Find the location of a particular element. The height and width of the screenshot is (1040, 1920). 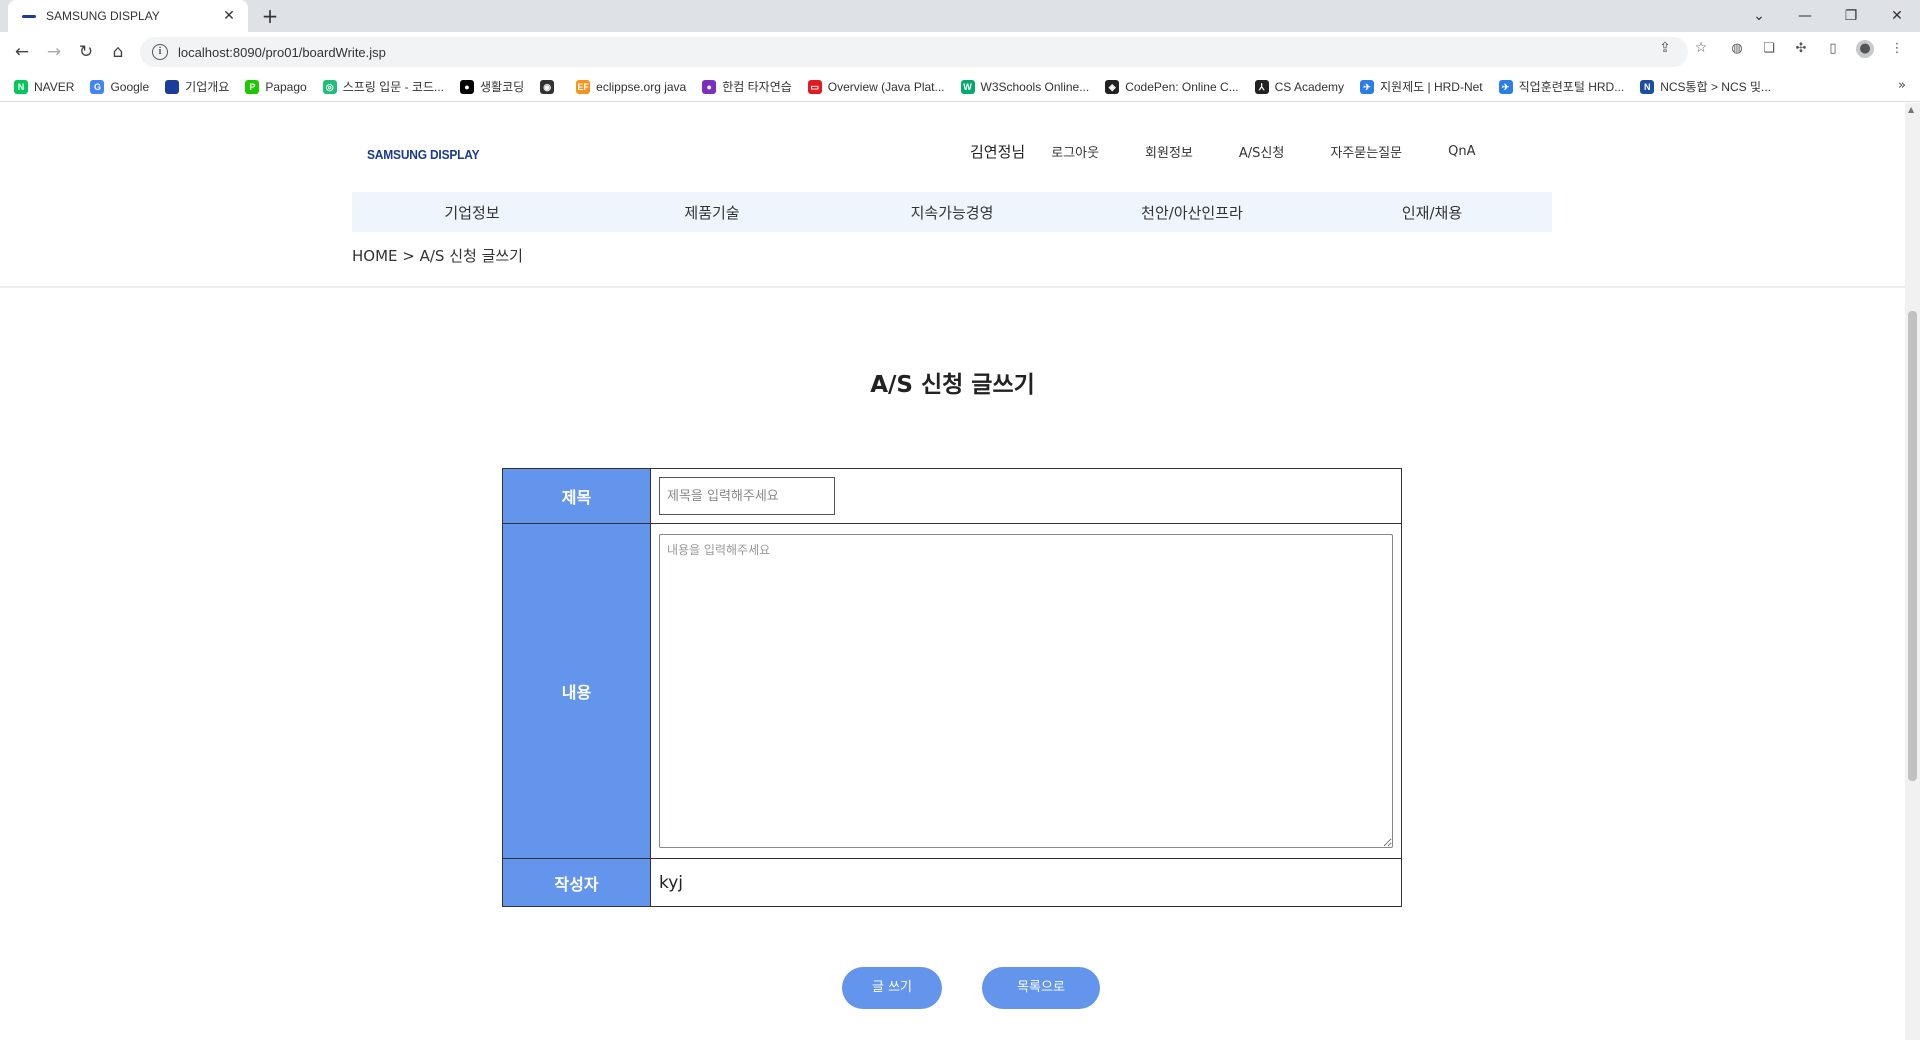

bookmark-item: P Papago is located at coordinates (276, 86).